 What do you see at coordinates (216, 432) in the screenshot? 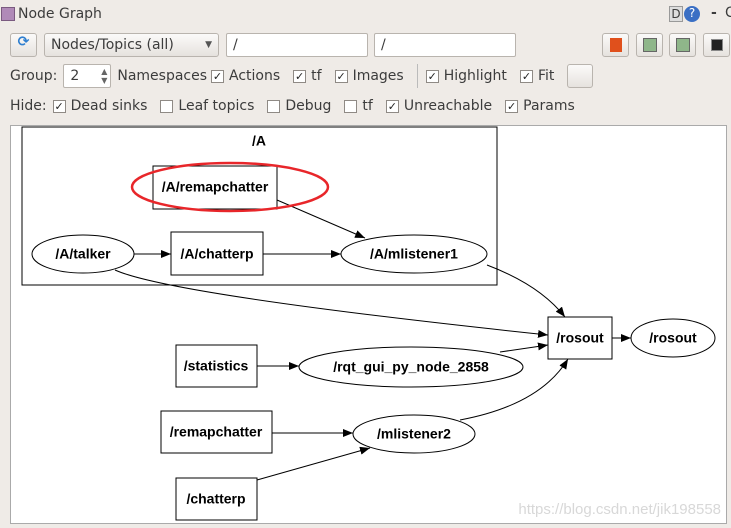
I see `label: /remapchatter` at bounding box center [216, 432].